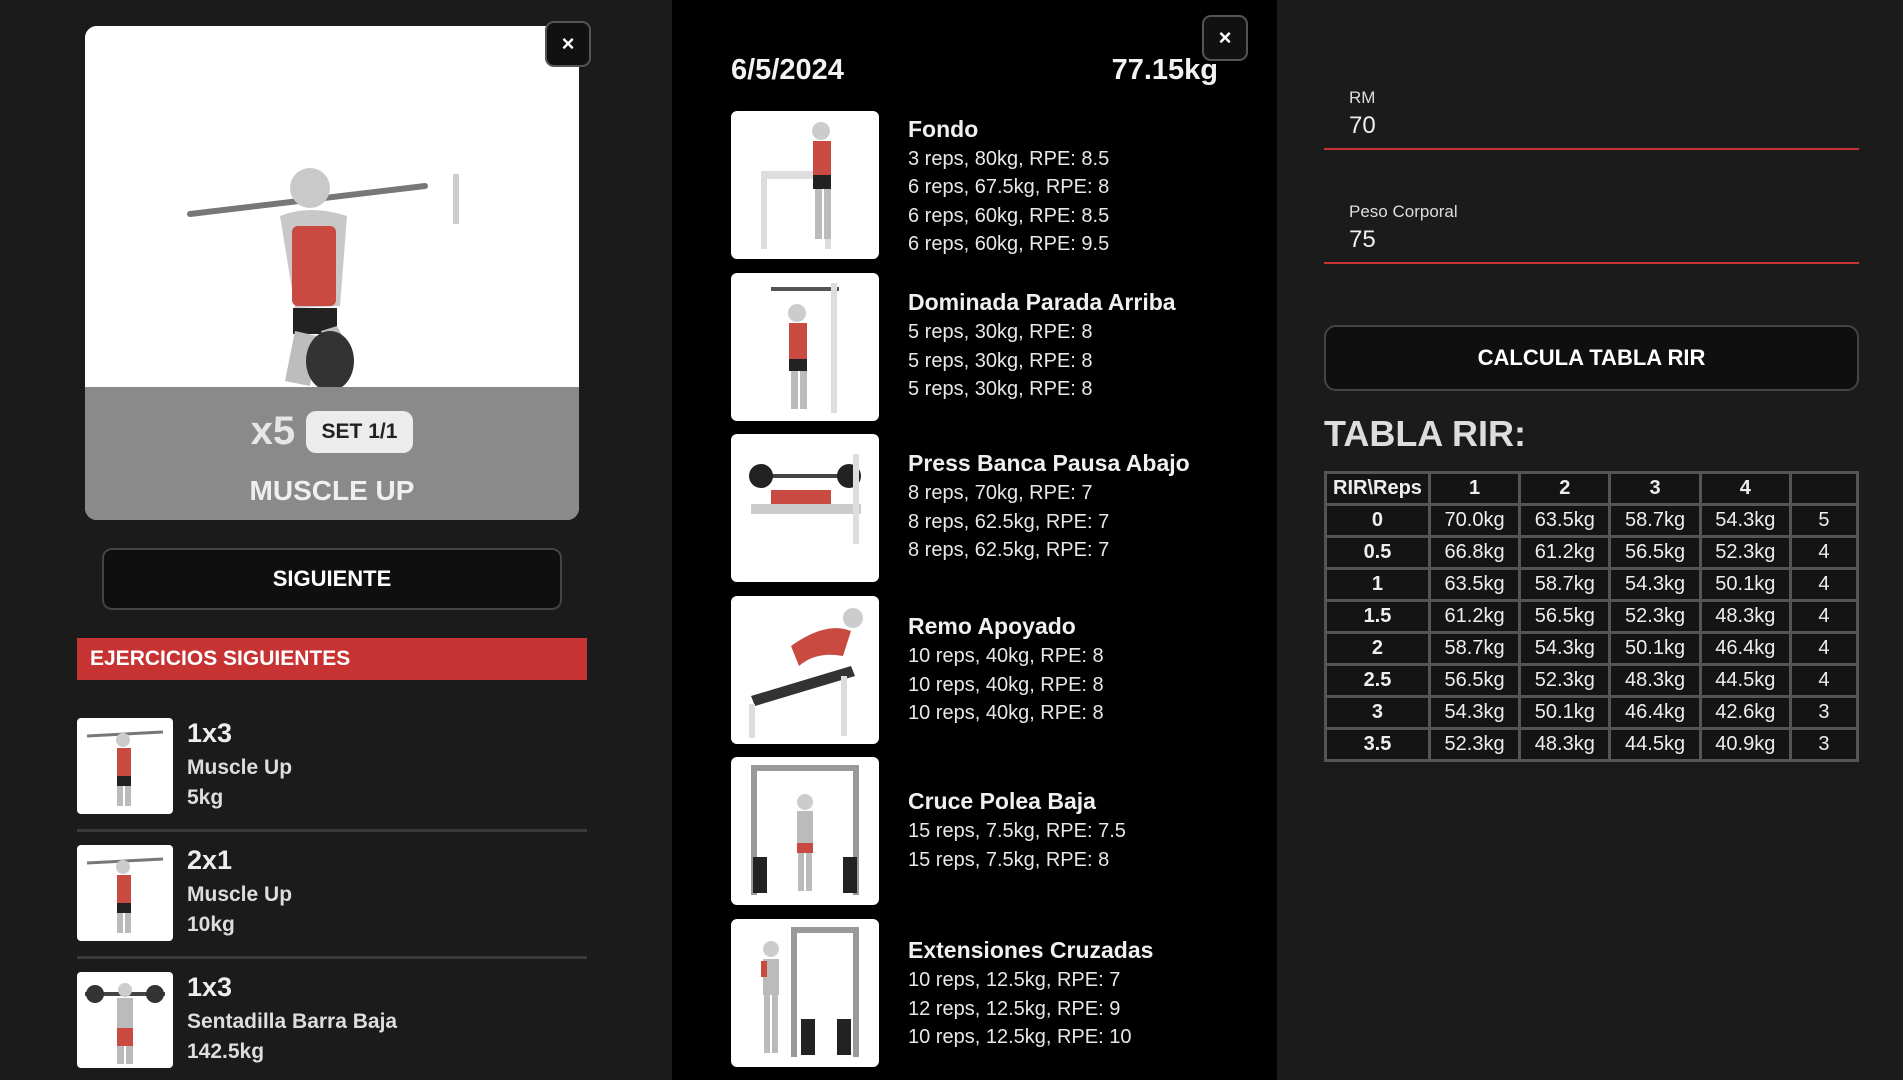 Image resolution: width=1903 pixels, height=1080 pixels. I want to click on rir-cell: 44.5kg, so click(1655, 744).